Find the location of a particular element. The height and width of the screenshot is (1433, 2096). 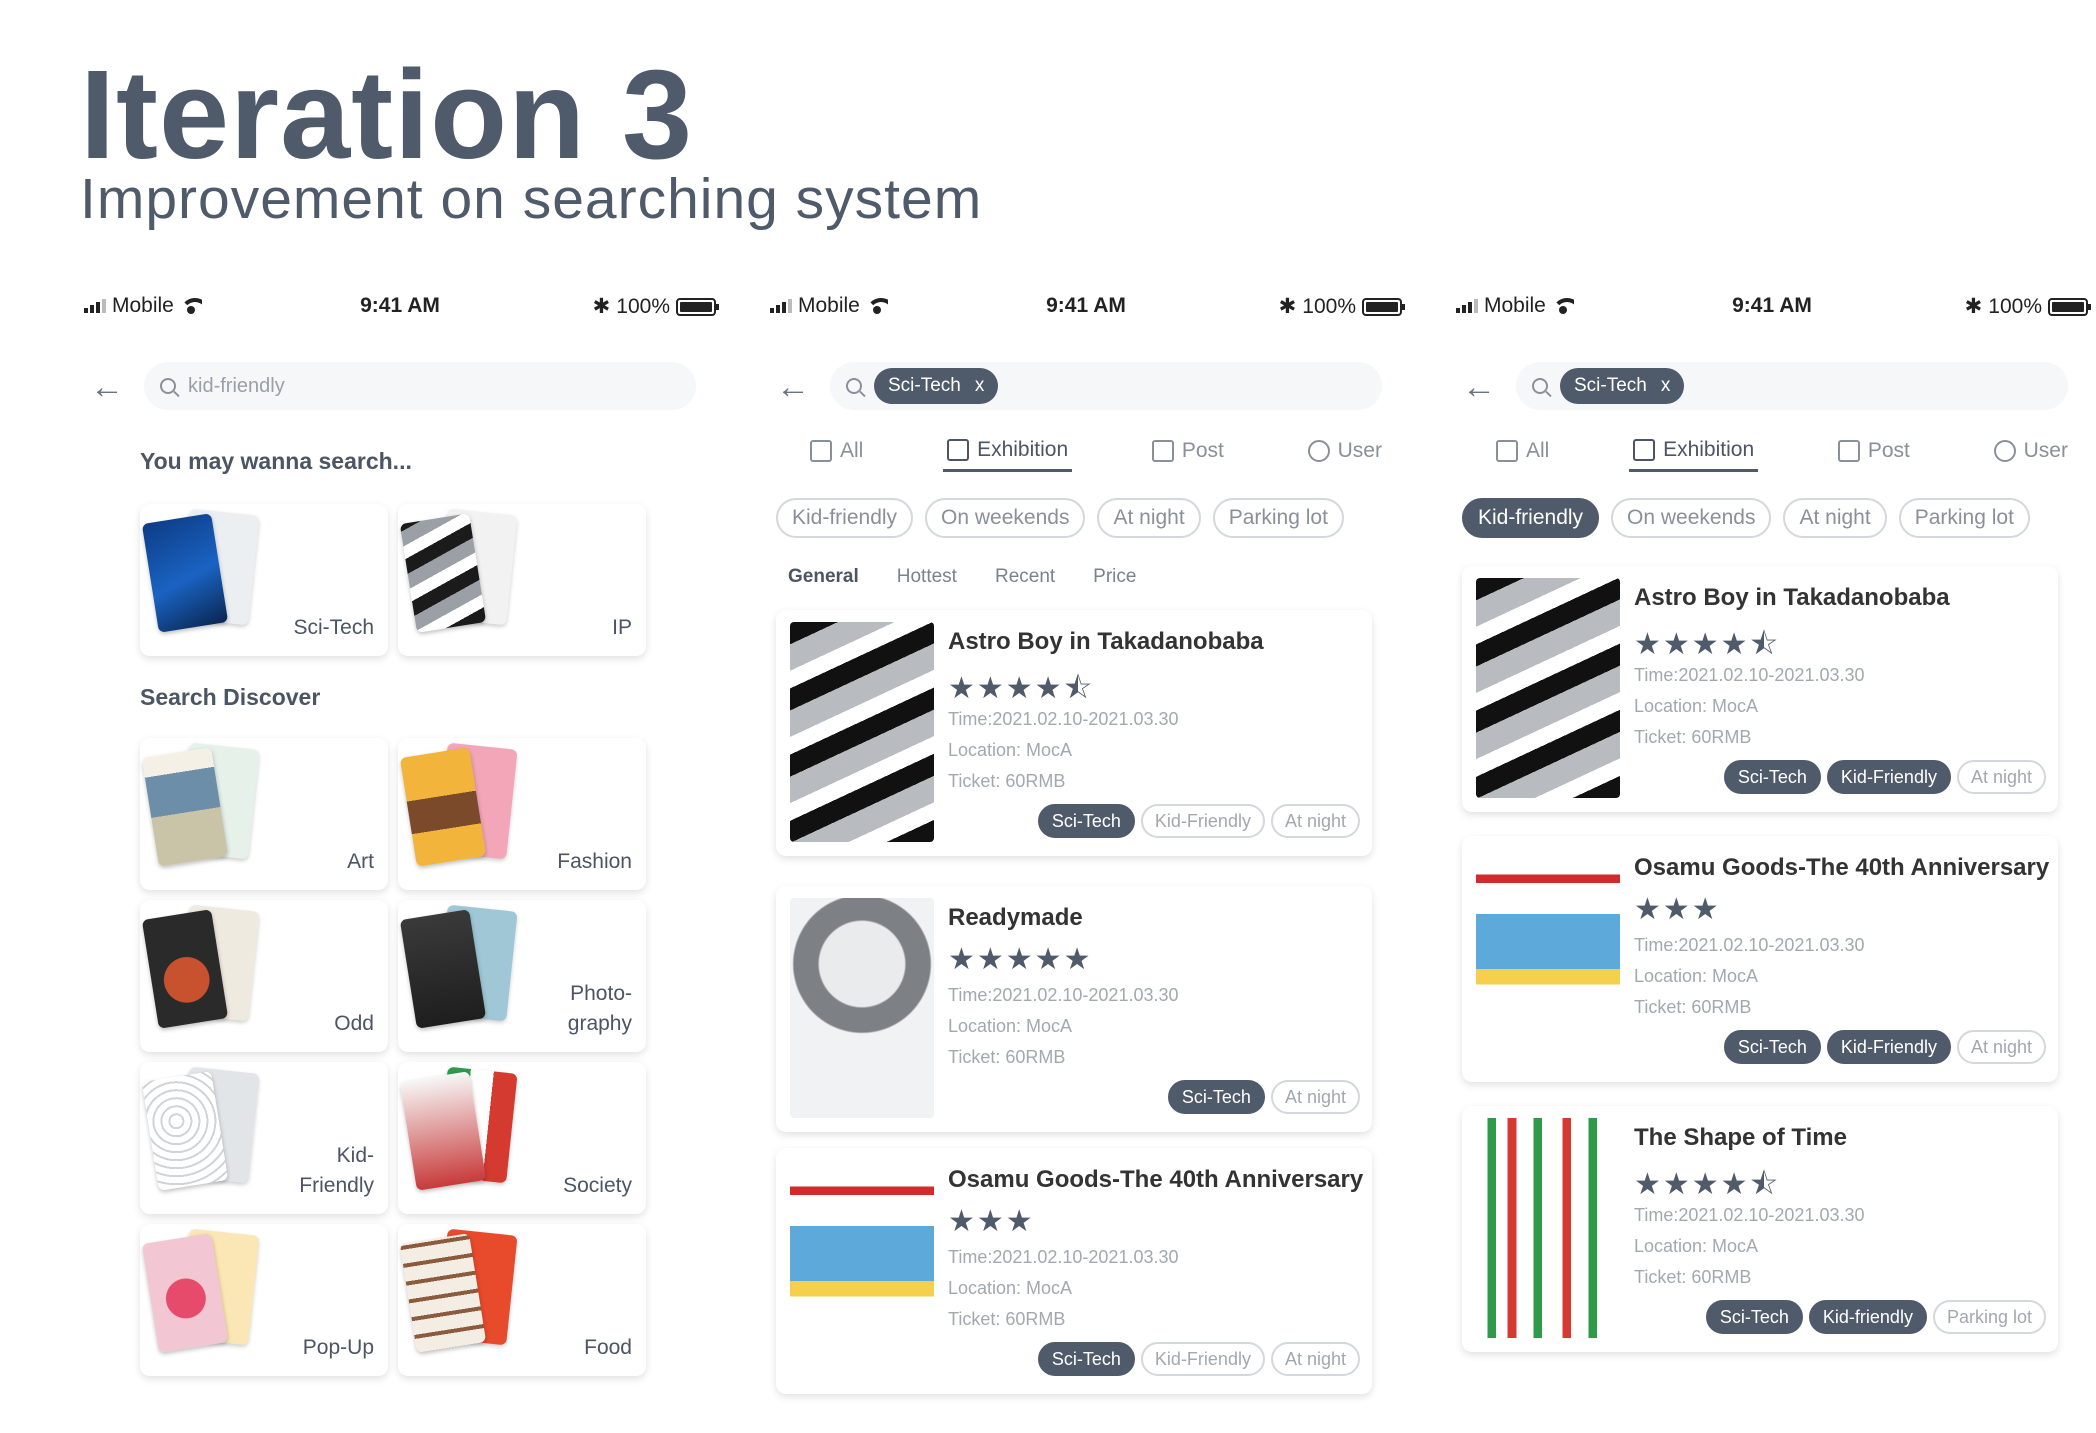

tag-parking-lot: Parking lot is located at coordinates (1989, 1317).